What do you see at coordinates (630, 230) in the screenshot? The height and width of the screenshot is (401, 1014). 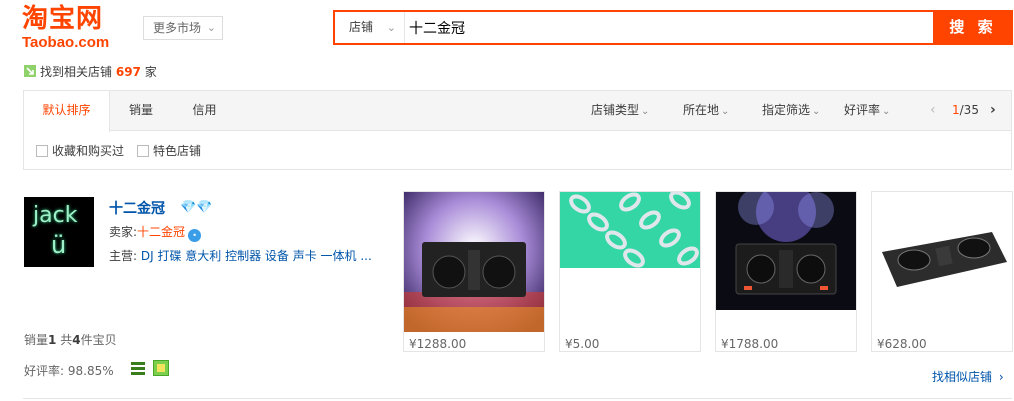 I see `product-image-chain` at bounding box center [630, 230].